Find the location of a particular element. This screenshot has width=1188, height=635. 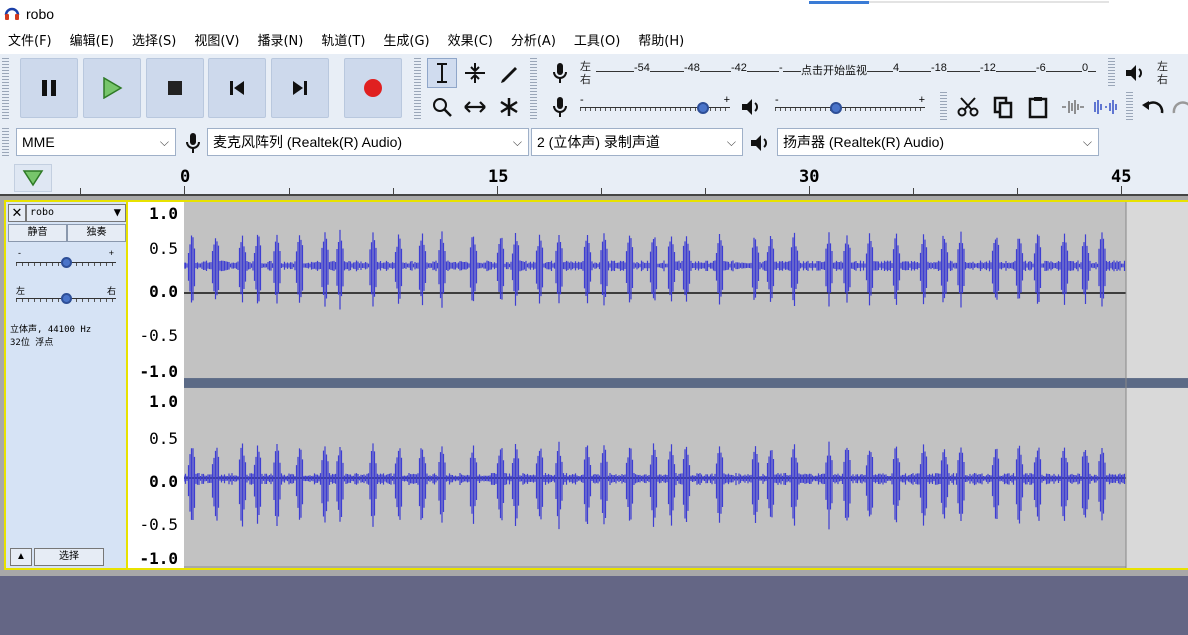

trim-audio-icon is located at coordinates (1073, 107).